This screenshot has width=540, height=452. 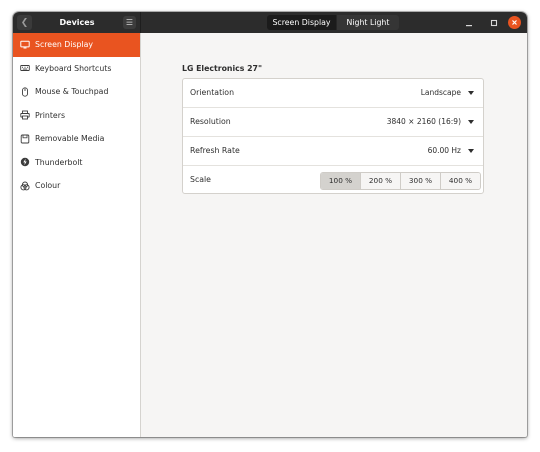 I want to click on display-icon, so click(x=25, y=45).